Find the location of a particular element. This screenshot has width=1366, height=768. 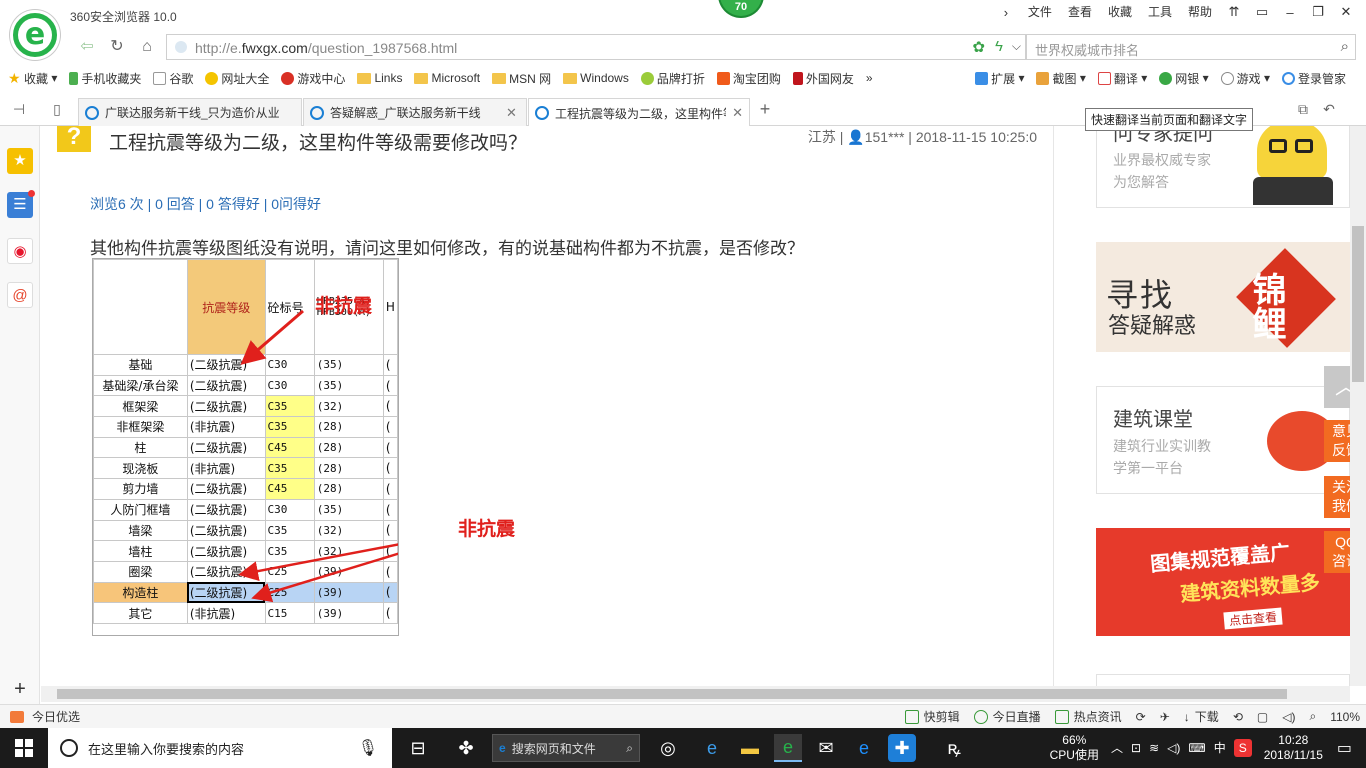

app-plus-icon: ✚ is located at coordinates (902, 748).